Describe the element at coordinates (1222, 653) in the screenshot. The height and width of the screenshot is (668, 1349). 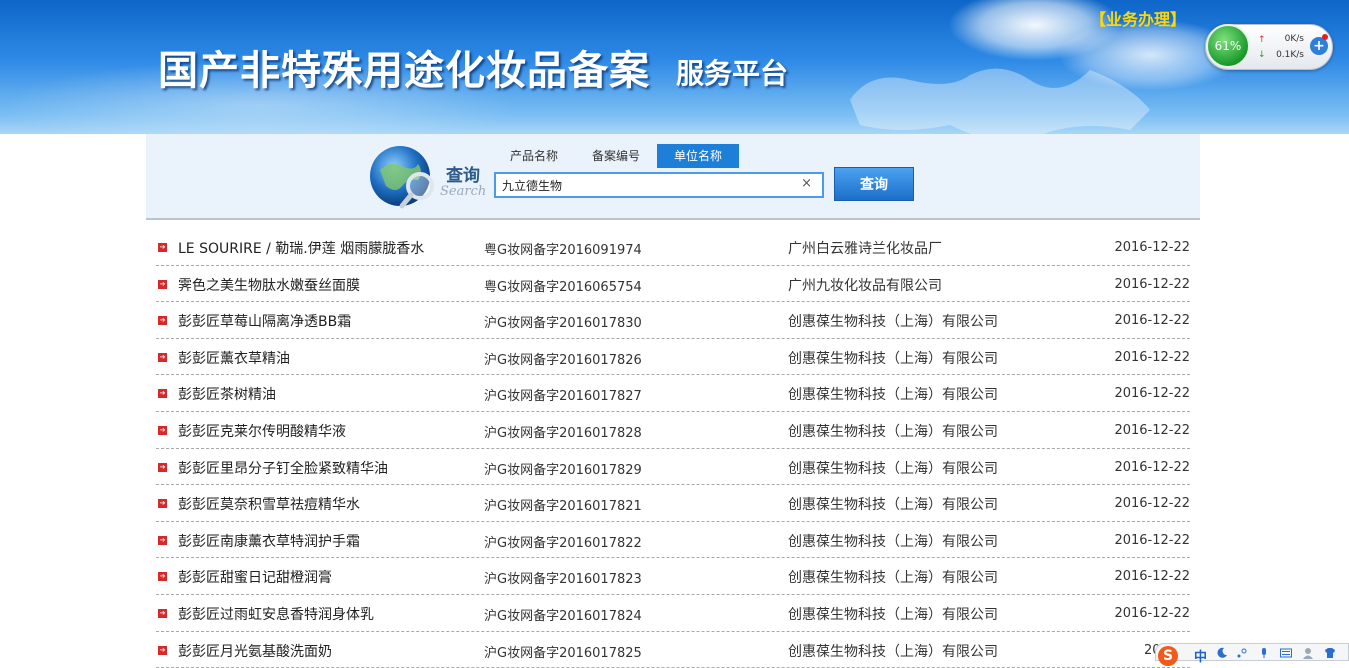
I see `moon-icon` at that location.